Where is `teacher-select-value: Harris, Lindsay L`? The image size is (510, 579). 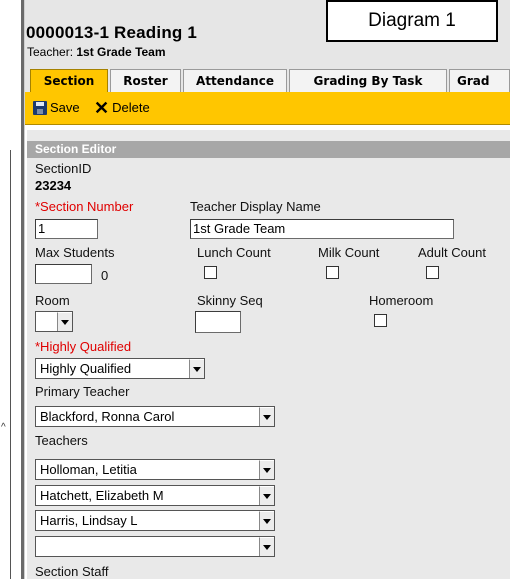
teacher-select-value: Harris, Lindsay L is located at coordinates (89, 520).